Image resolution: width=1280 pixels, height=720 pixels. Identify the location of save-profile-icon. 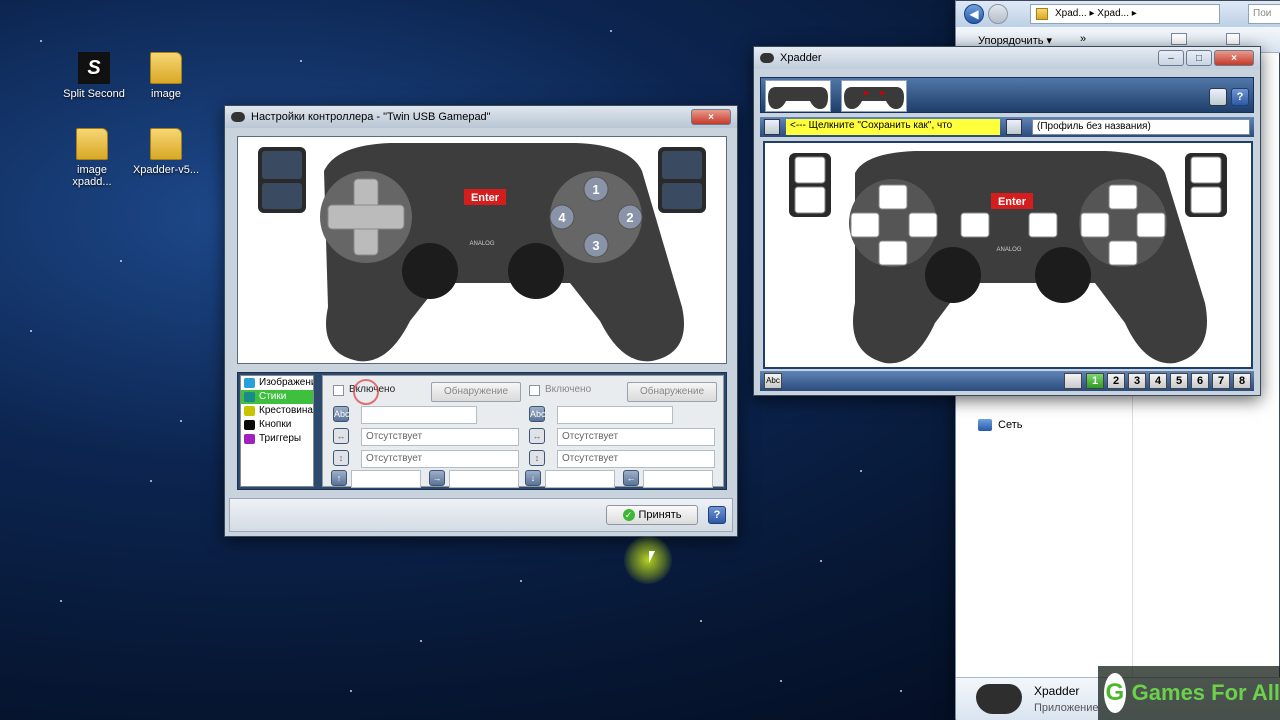
(1014, 127).